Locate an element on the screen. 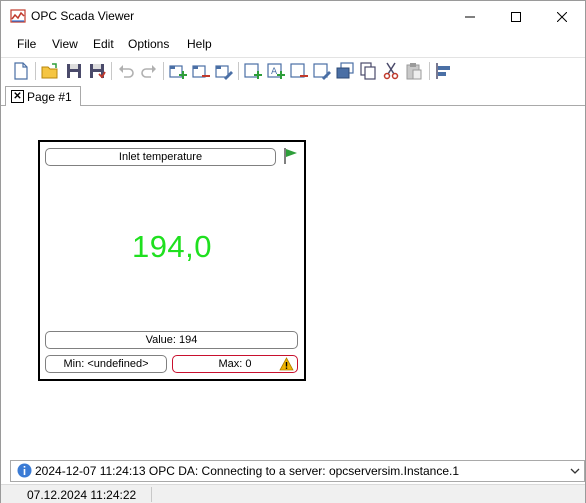  max-label: Max: 0 is located at coordinates (235, 364).